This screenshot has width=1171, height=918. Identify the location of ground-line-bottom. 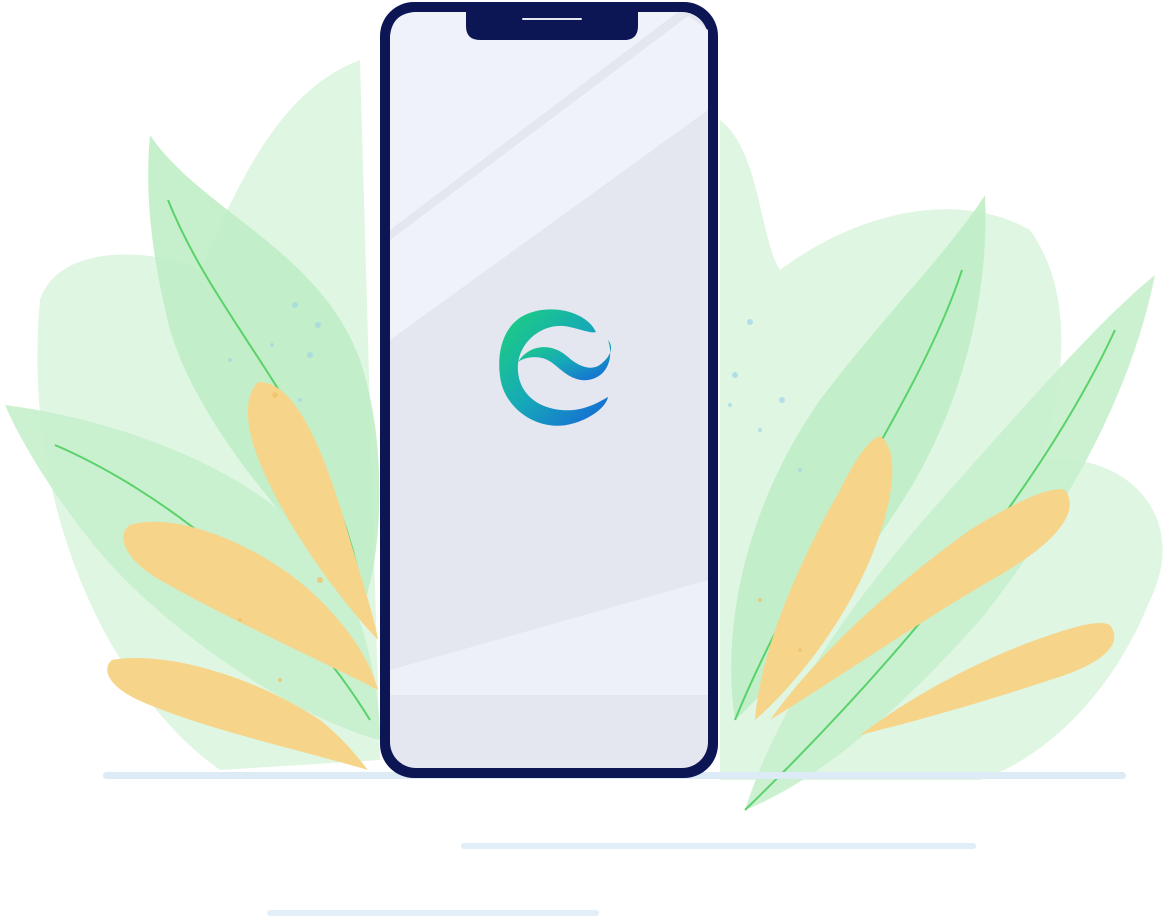
(433, 913).